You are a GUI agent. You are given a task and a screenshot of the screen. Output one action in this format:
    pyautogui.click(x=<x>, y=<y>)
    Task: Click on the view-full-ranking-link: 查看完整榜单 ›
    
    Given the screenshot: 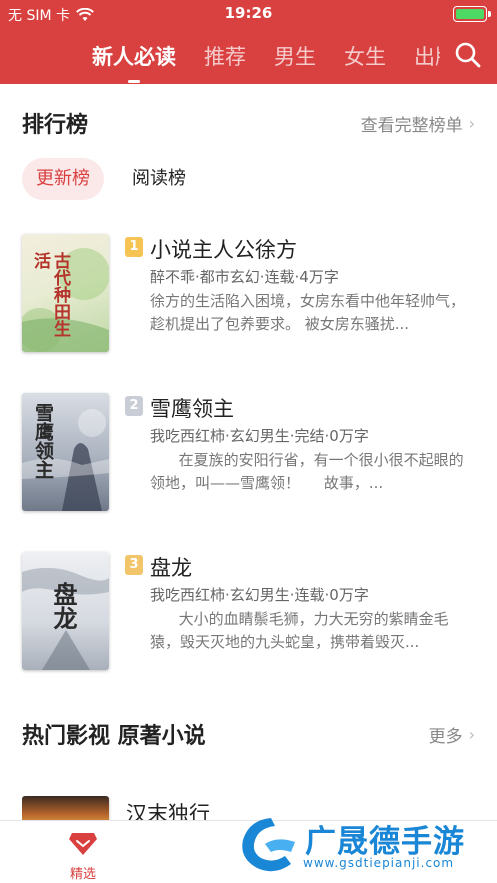 What is the action you would take?
    pyautogui.click(x=418, y=123)
    